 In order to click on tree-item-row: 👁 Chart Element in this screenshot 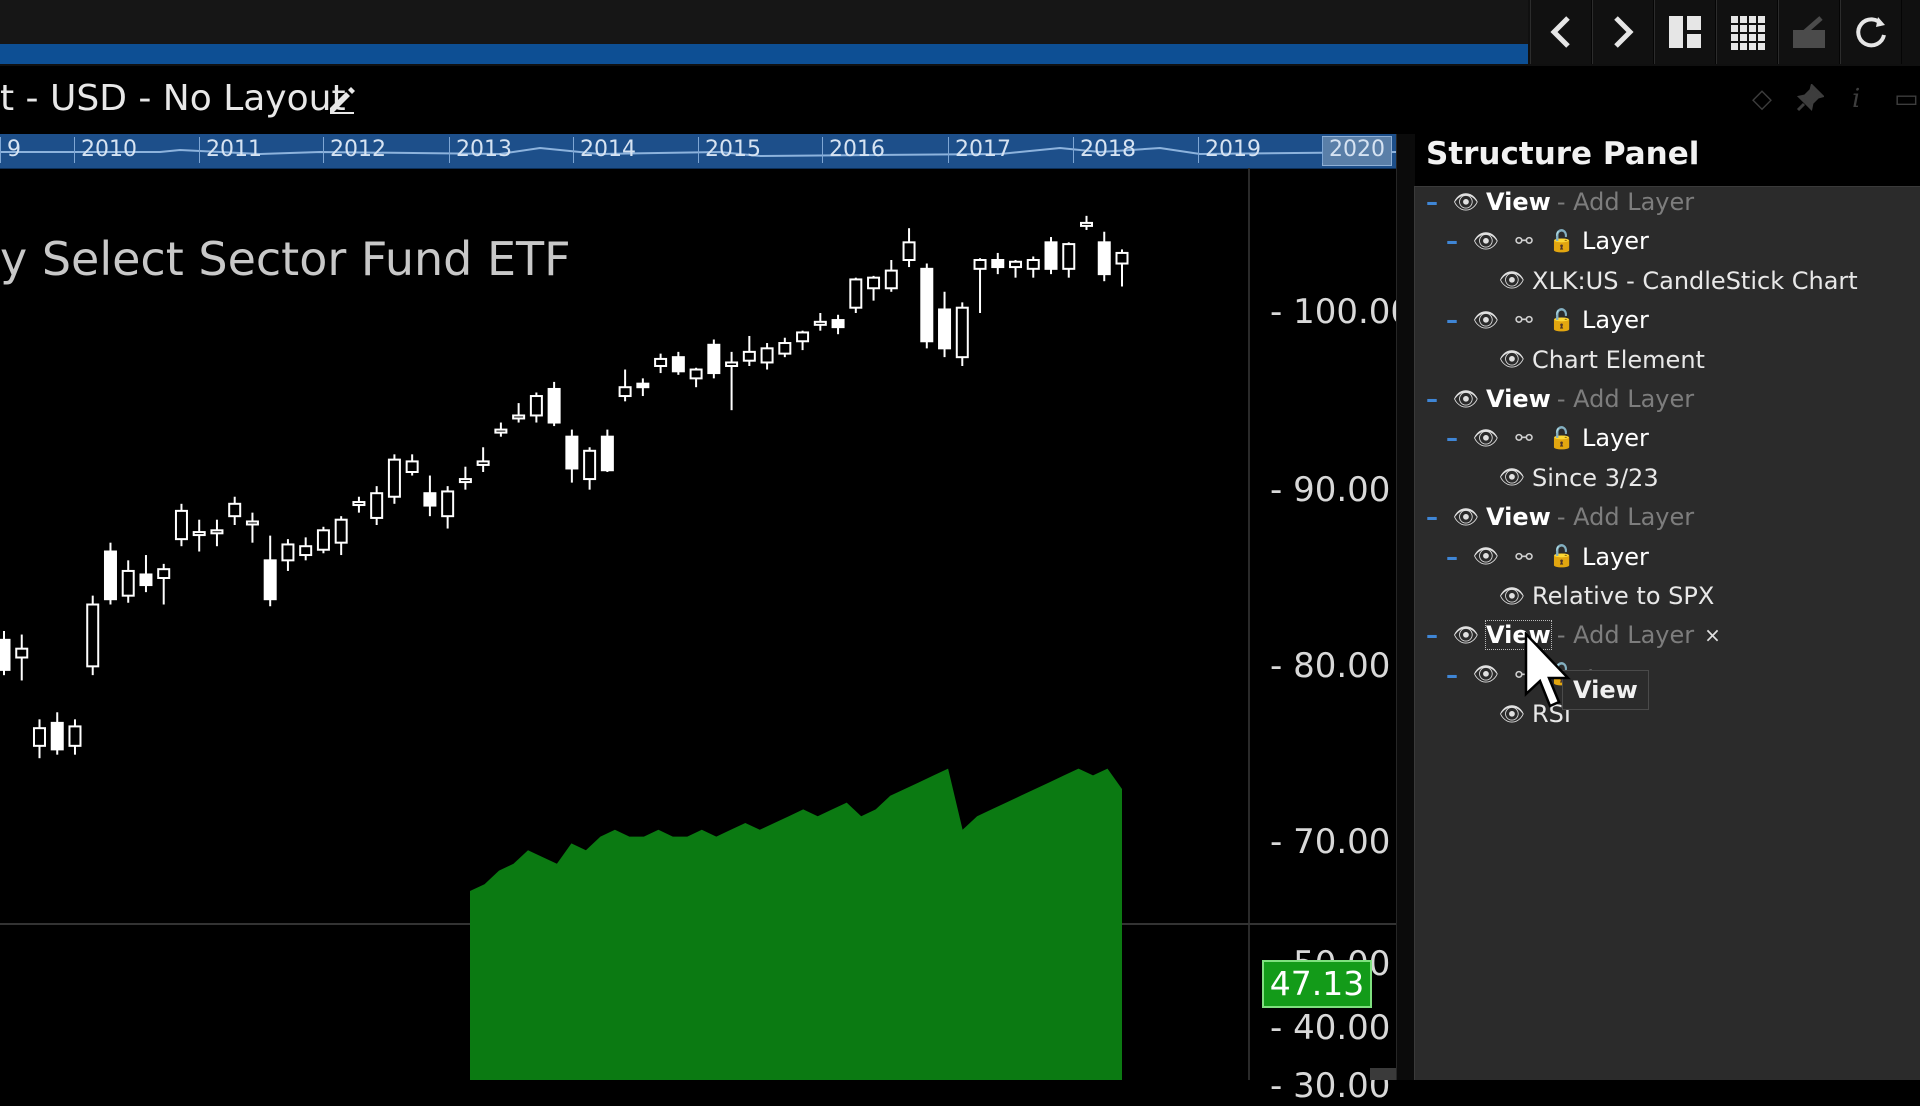, I will do `click(1598, 360)`.